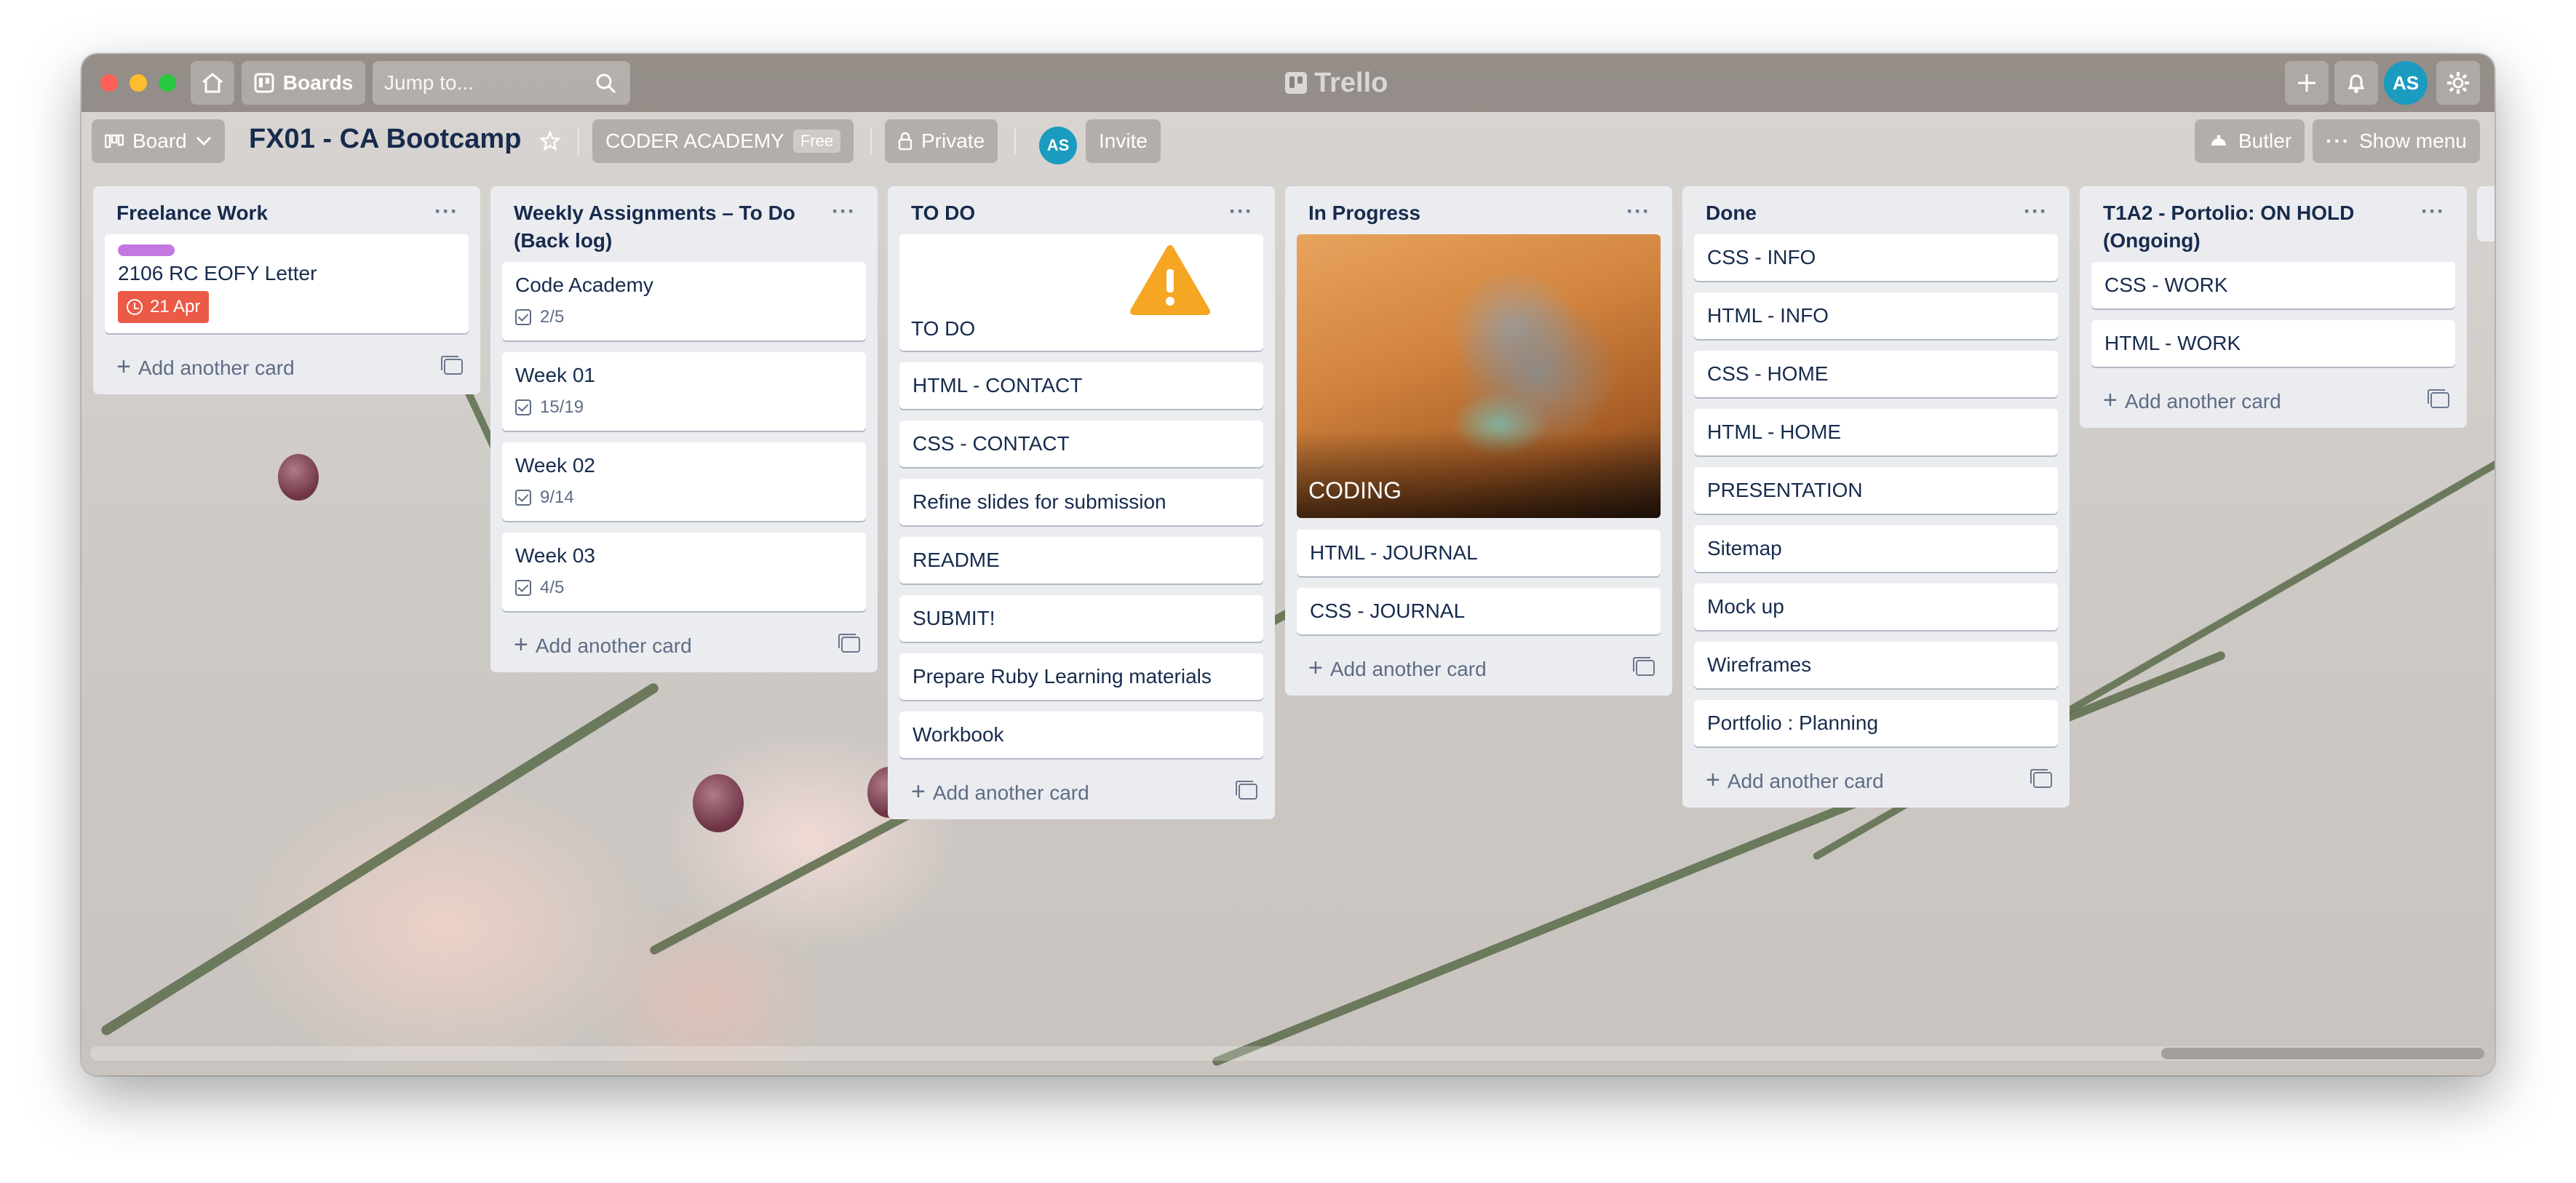  What do you see at coordinates (2322, 1053) in the screenshot?
I see `scrollbar-thumb` at bounding box center [2322, 1053].